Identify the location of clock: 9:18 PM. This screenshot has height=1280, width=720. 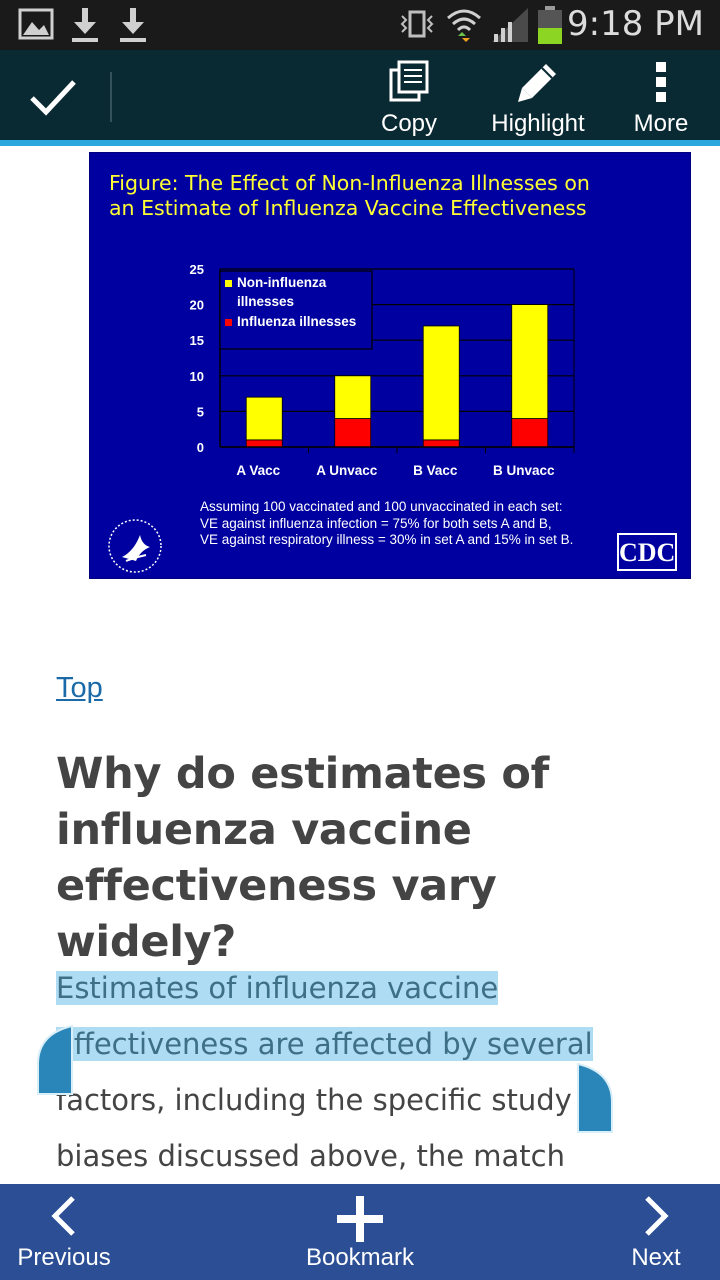
(635, 24).